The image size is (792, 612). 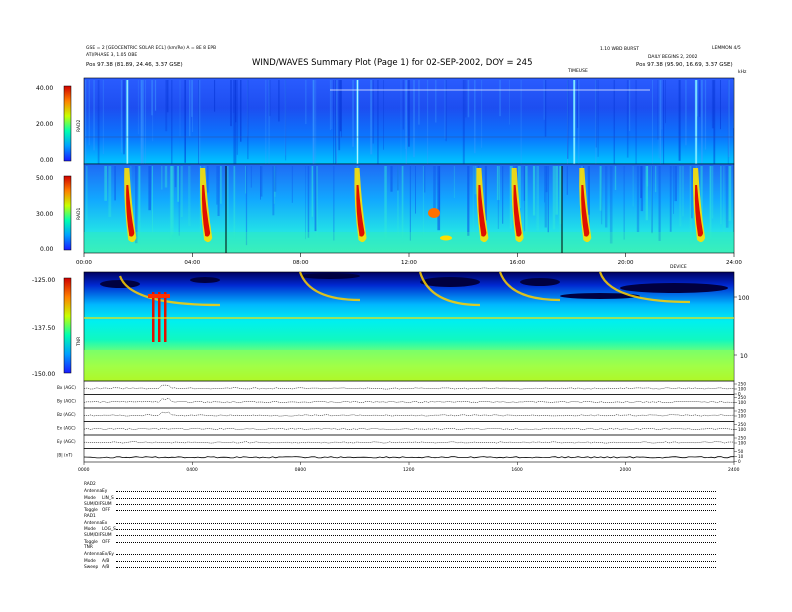 I want to click on status-row: Mode LIN_S, so click(x=409, y=498).